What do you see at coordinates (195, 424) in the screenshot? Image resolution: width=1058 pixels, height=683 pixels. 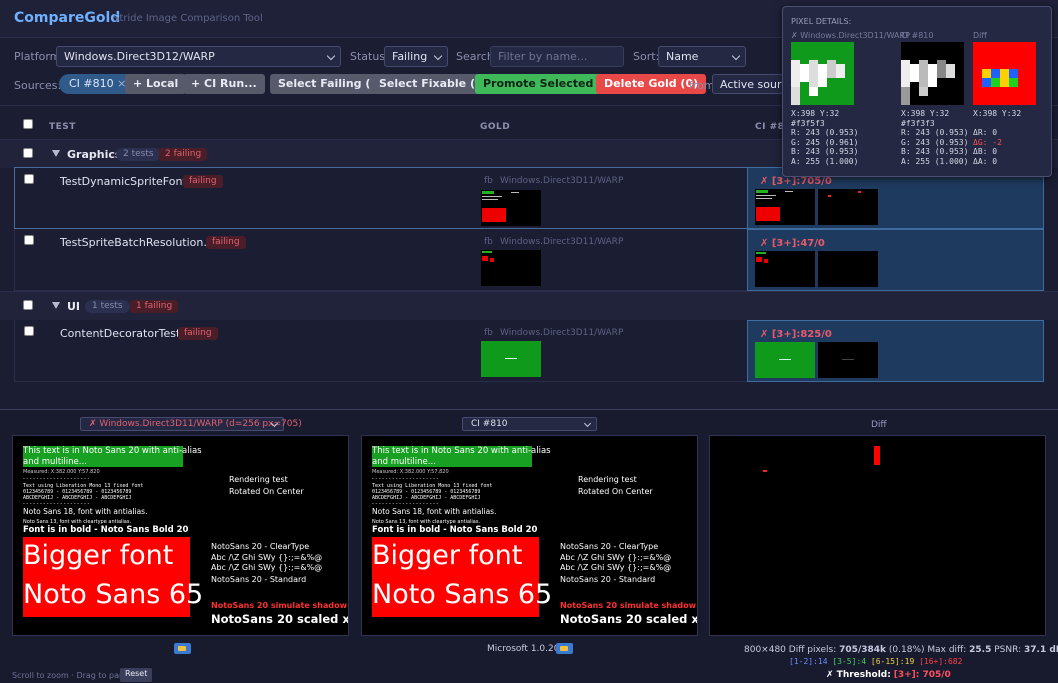 I see `gold-source-value: ✗ Windows.Direct3D11/WARP (d=256 px=705)` at bounding box center [195, 424].